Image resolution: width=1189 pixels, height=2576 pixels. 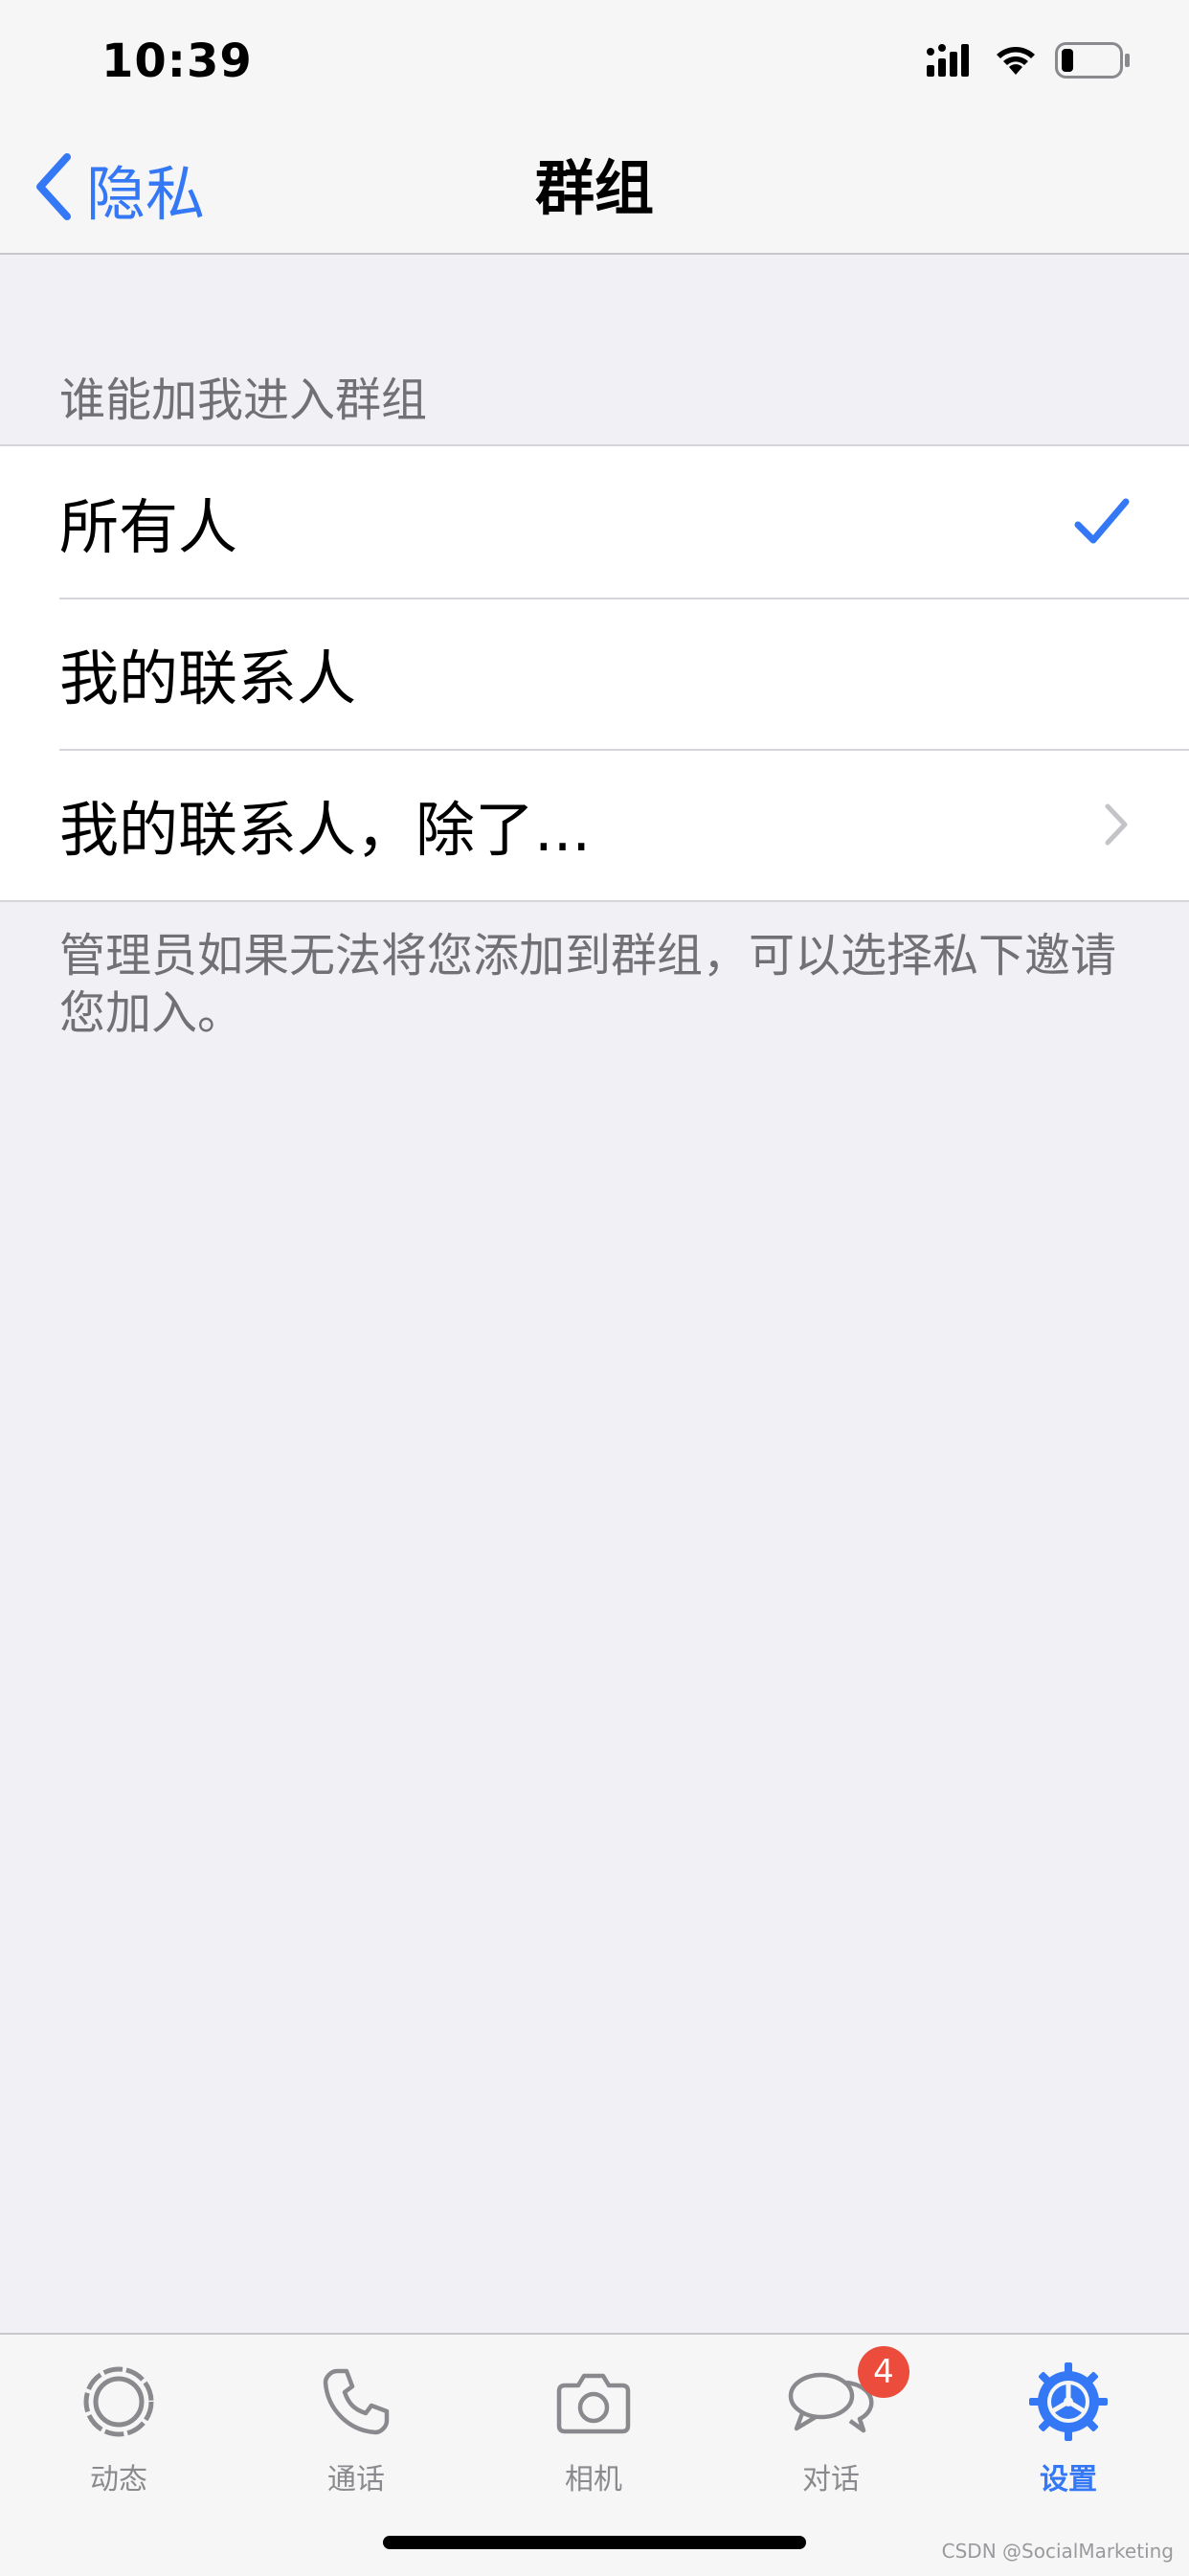 I want to click on wifi-icon, so click(x=1016, y=62).